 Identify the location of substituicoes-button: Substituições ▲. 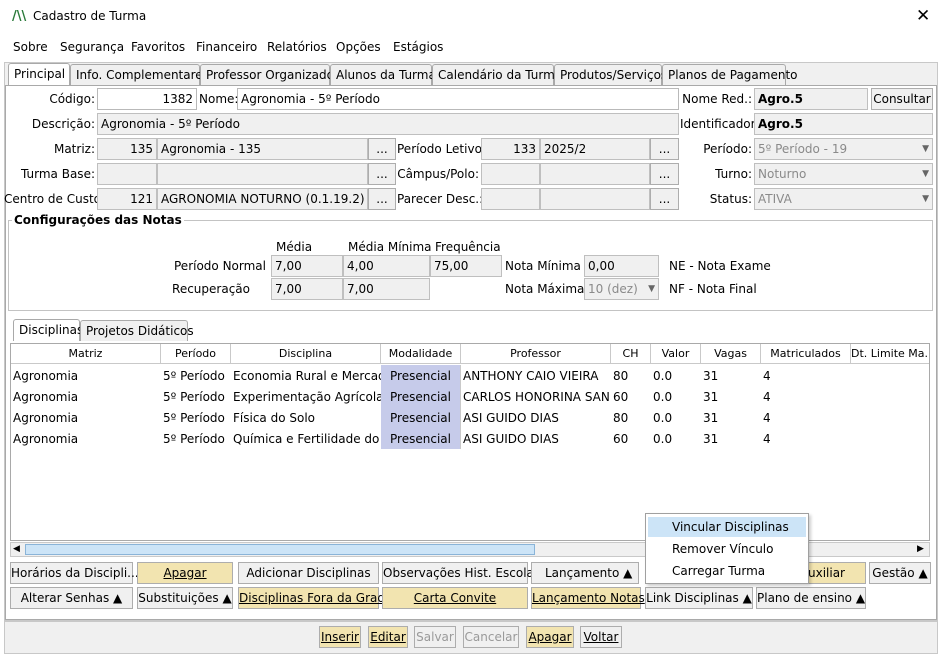
(185, 598).